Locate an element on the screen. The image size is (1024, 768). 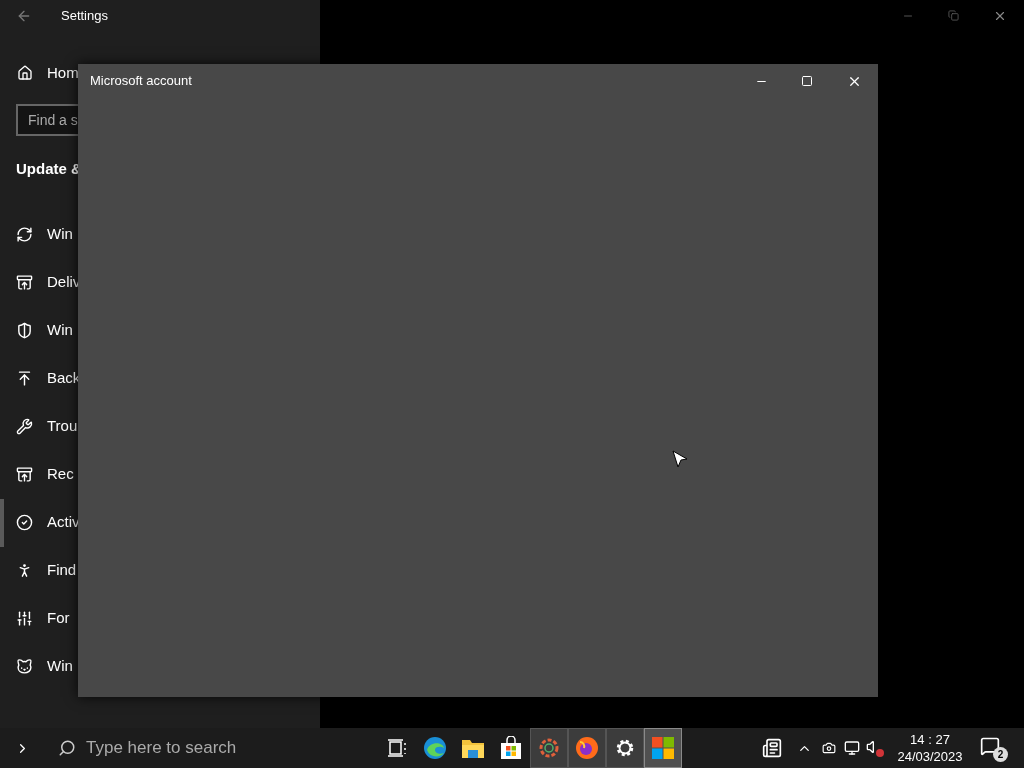
clock-date: 24/03/2023 is located at coordinates (930, 756).